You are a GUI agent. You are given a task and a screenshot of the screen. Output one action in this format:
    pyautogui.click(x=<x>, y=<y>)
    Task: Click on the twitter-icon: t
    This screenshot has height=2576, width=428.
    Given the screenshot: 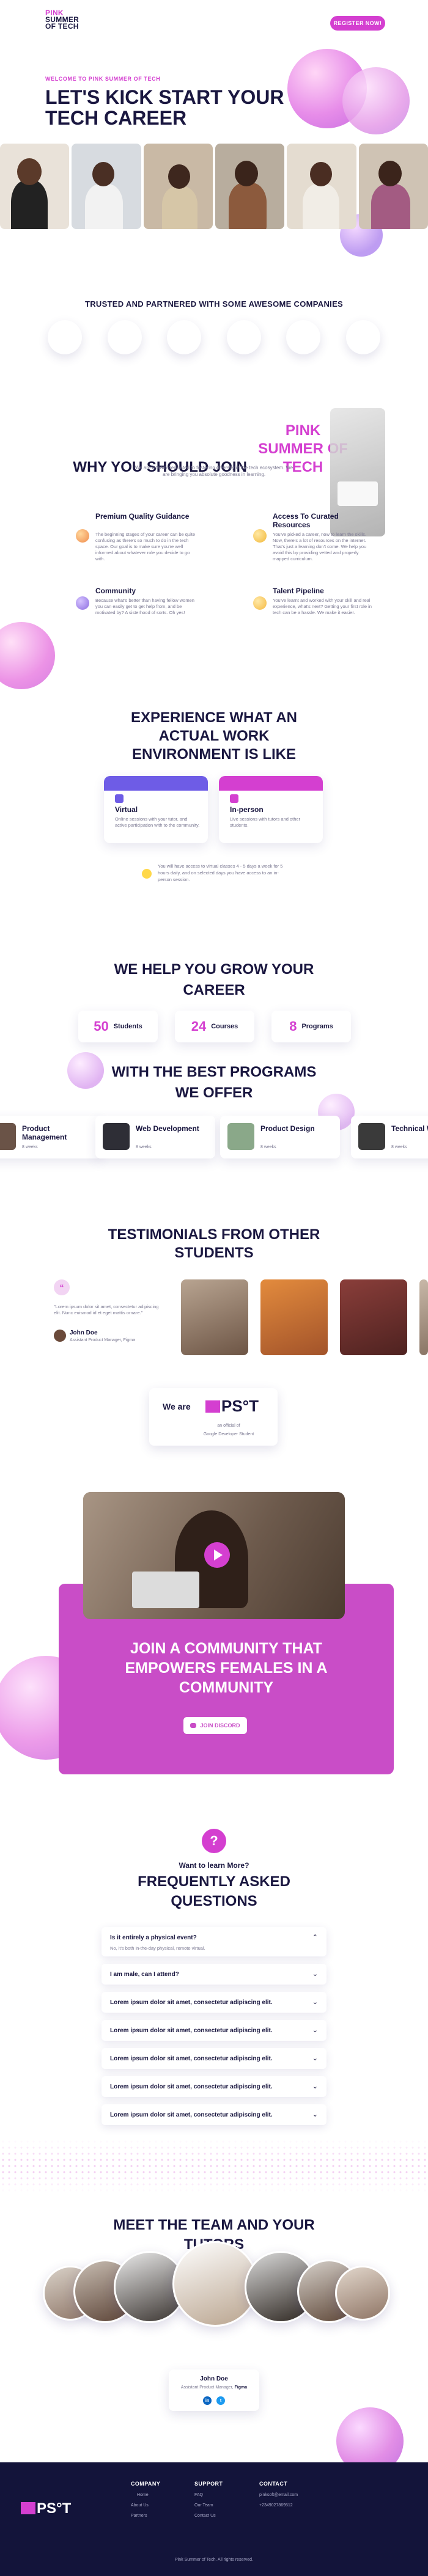 What is the action you would take?
    pyautogui.click(x=220, y=2400)
    